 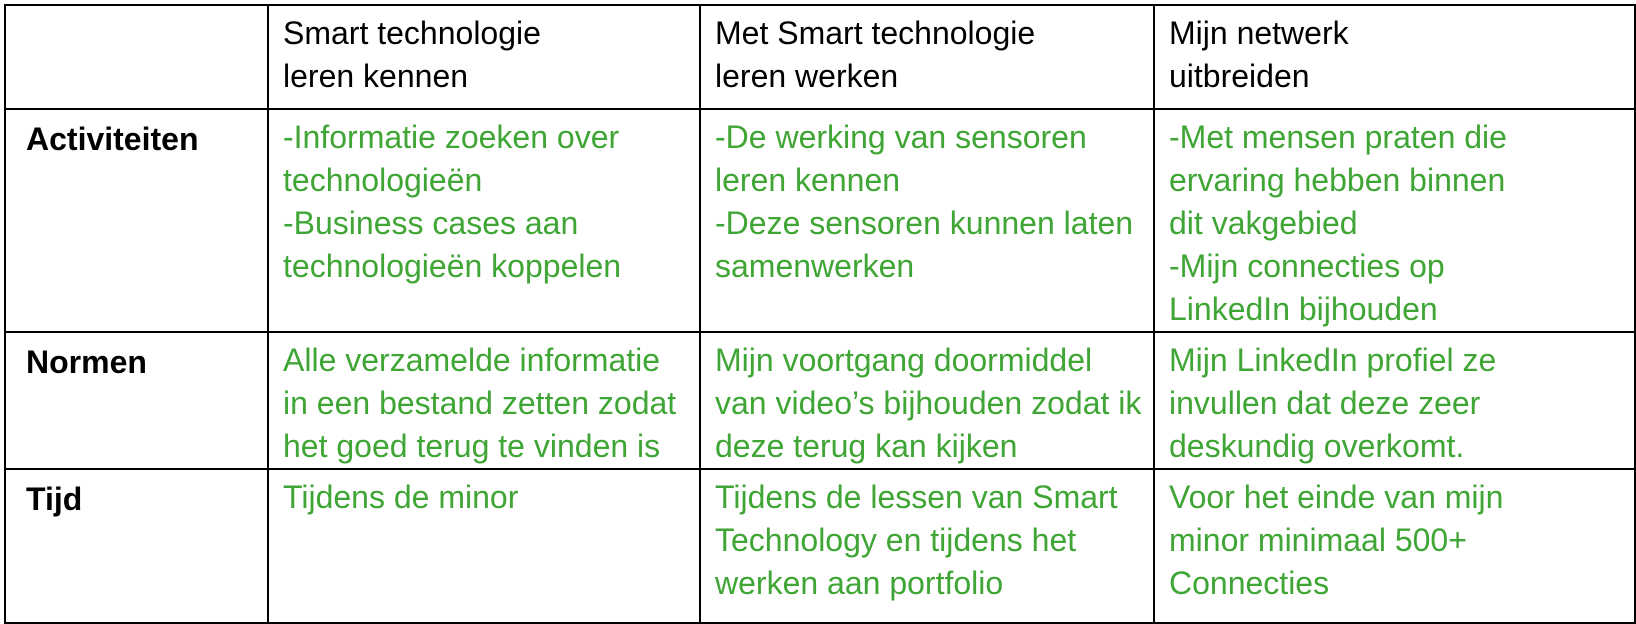 What do you see at coordinates (927, 57) in the screenshot?
I see `column-header-met-smart-technologie-leren-werken: Met Smart technologie leren werken` at bounding box center [927, 57].